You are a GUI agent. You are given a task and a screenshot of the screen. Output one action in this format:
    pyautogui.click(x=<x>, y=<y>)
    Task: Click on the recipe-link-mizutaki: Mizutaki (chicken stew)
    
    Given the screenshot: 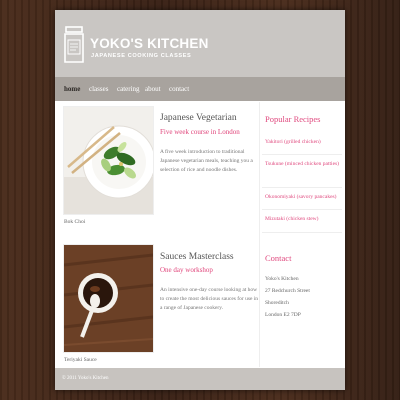 What is the action you would take?
    pyautogui.click(x=302, y=219)
    